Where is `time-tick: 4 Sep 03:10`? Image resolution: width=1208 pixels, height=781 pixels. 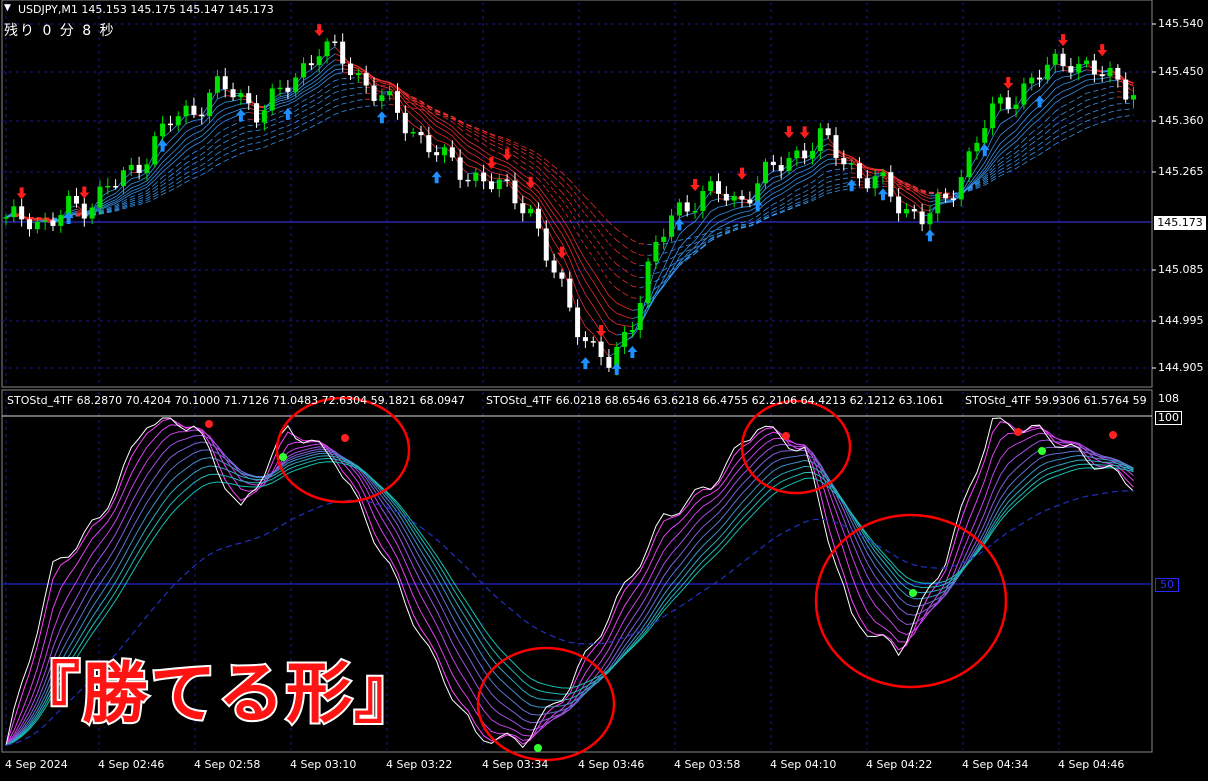 time-tick: 4 Sep 03:10 is located at coordinates (323, 764).